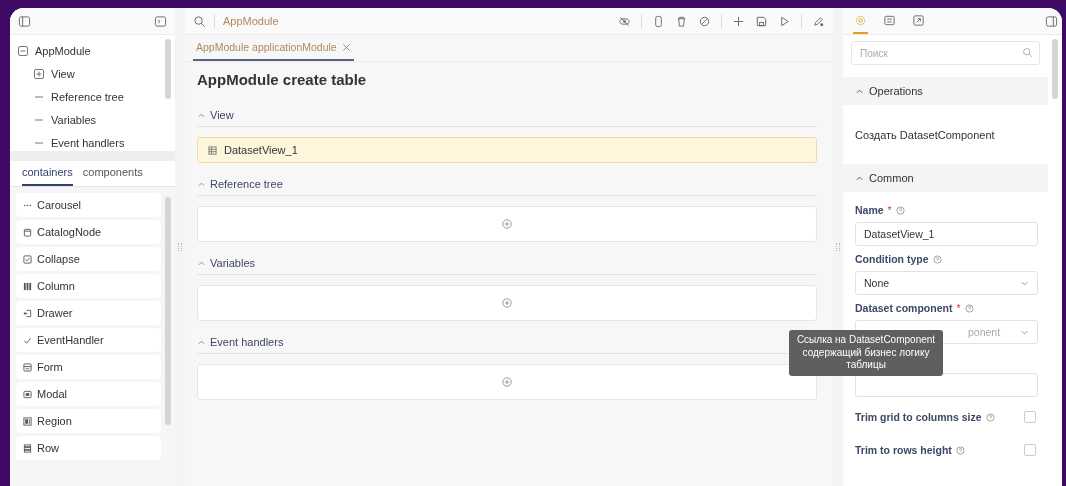  What do you see at coordinates (918, 417) in the screenshot?
I see `field-label: Trim grid to columns size` at bounding box center [918, 417].